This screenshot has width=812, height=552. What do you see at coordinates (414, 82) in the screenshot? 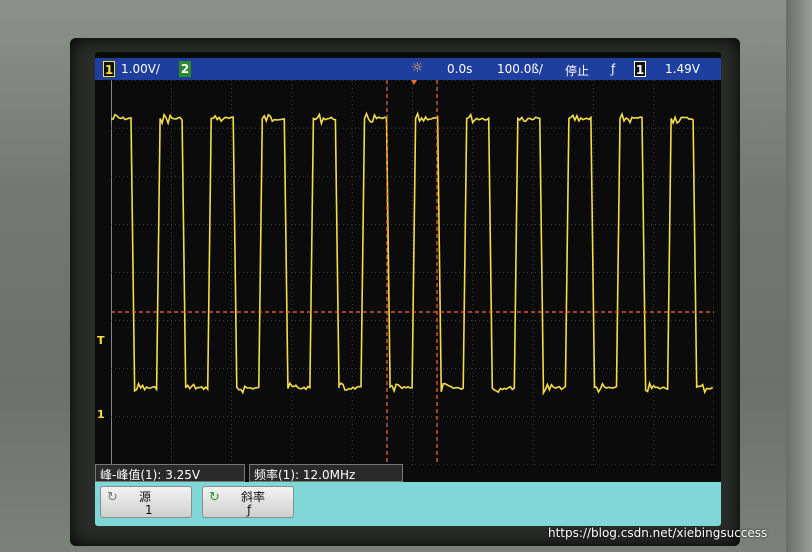
I see `trigger-position-marker` at bounding box center [414, 82].